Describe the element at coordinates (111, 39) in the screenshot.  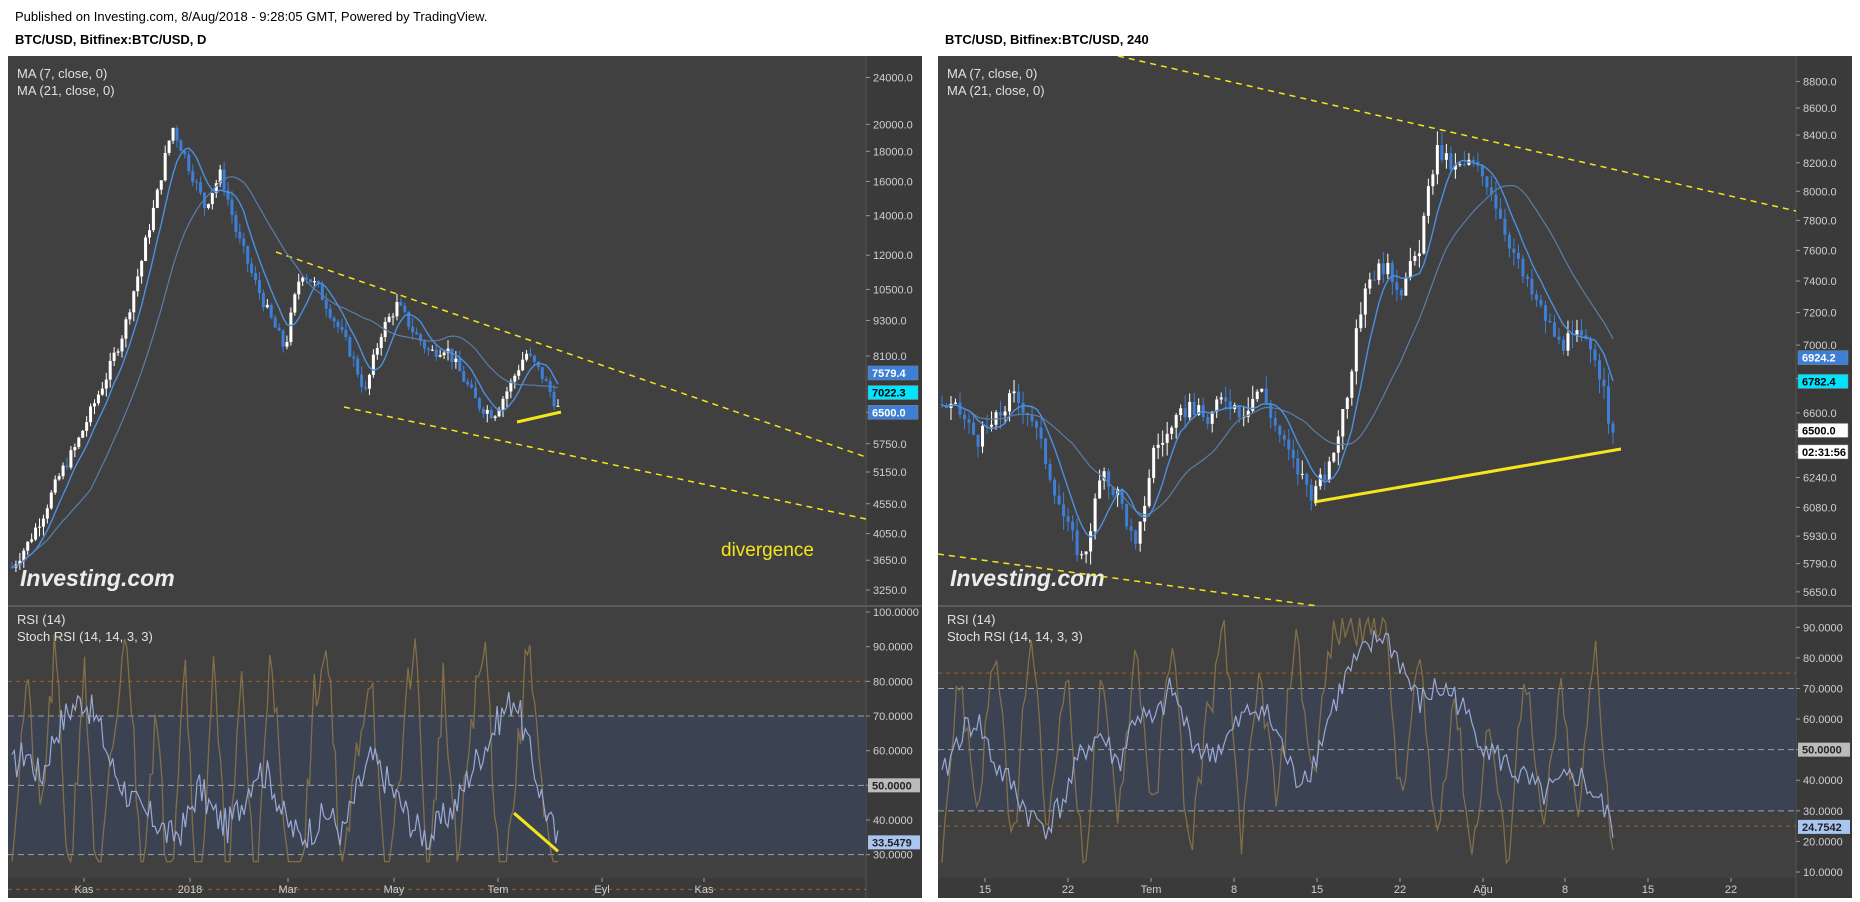
I see `chart-title-daily: BTC/USD, Bitfinex:BTC/USD, D` at that location.